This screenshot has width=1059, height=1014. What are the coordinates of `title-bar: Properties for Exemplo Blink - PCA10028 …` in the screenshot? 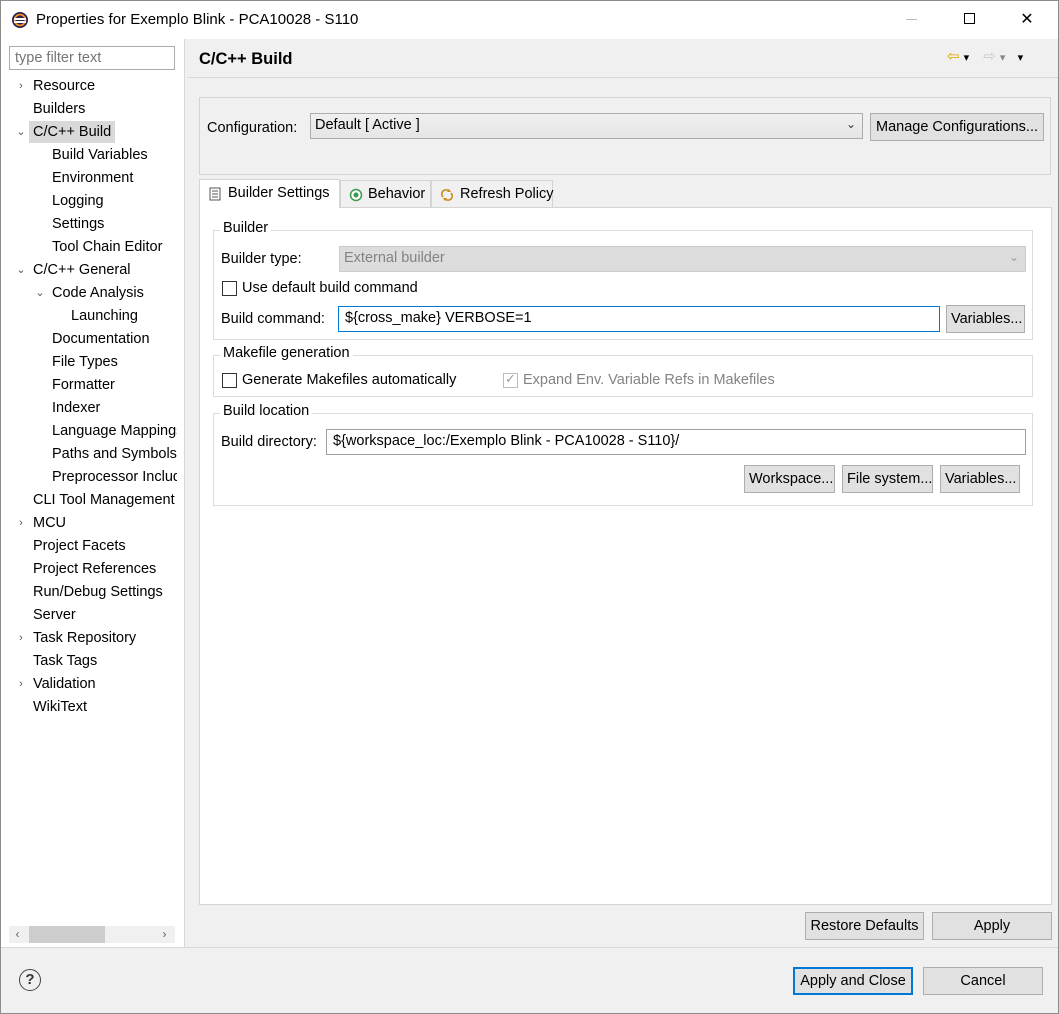 It's located at (529, 20).